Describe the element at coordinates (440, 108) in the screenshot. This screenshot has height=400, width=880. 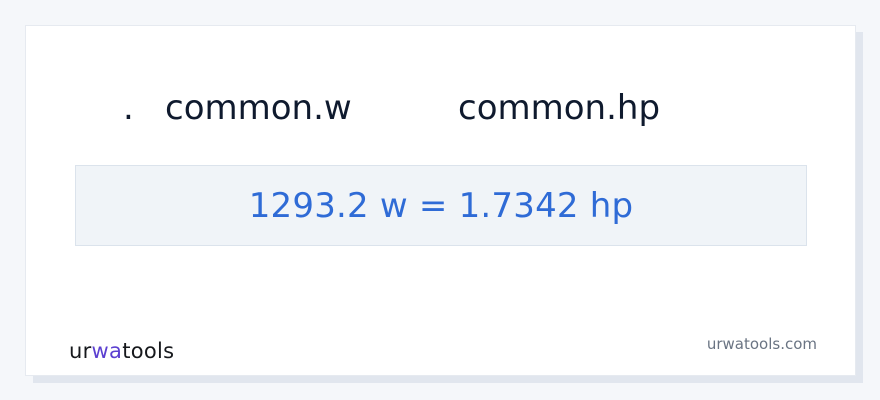
I see `unit-header: . common.w common.hp` at that location.